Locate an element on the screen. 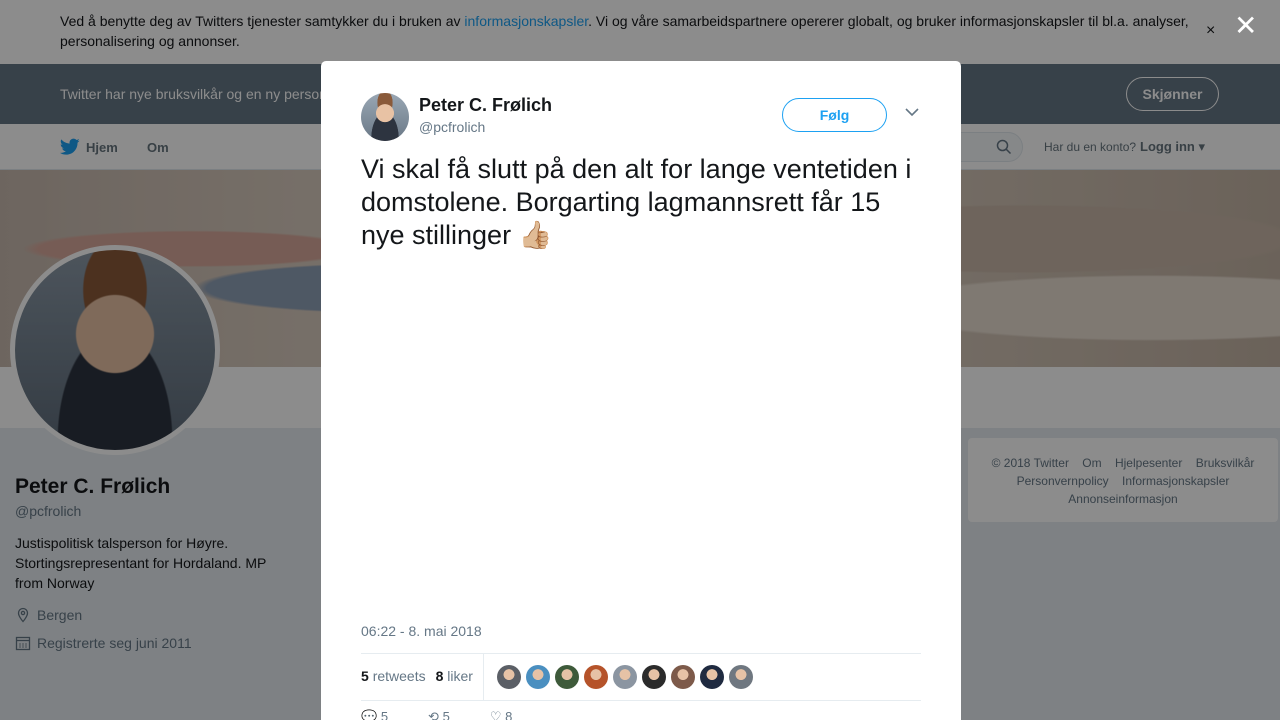 The height and width of the screenshot is (720, 1280). heart-icon: ♡ is located at coordinates (495, 714).